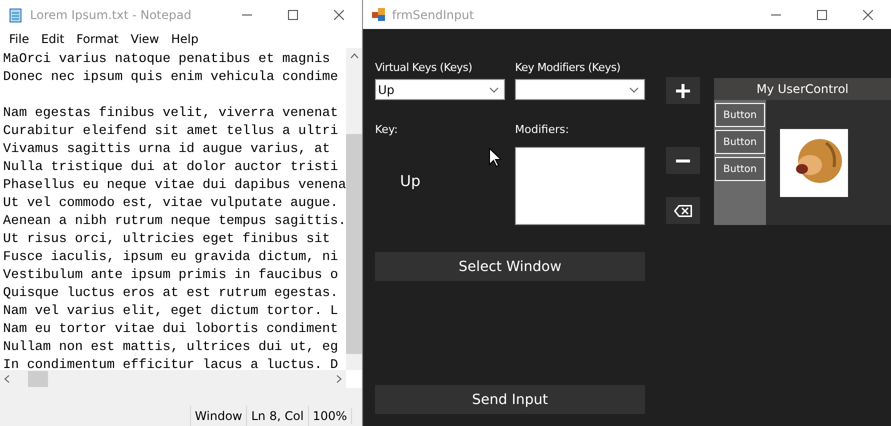 The height and width of the screenshot is (426, 891). What do you see at coordinates (568, 68) in the screenshot?
I see `field-label: Key Modifiers (Keys)` at bounding box center [568, 68].